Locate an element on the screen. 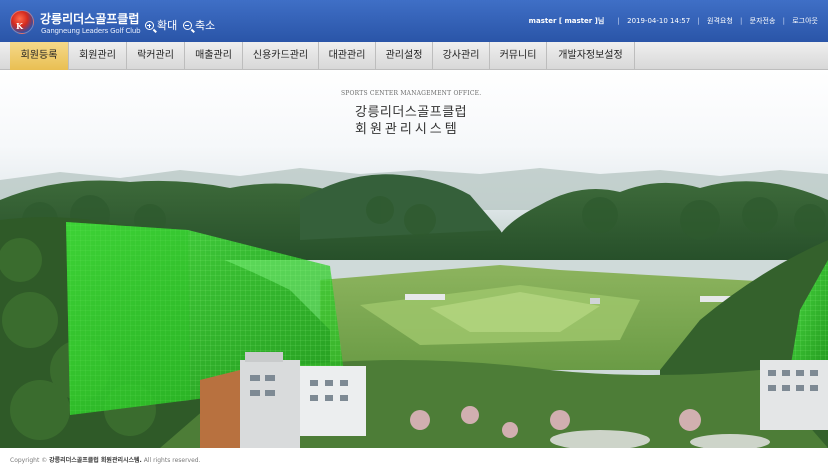 This screenshot has height=470, width=828. hero-title-system-name: 회원관리시스템 is located at coordinates (407, 129).